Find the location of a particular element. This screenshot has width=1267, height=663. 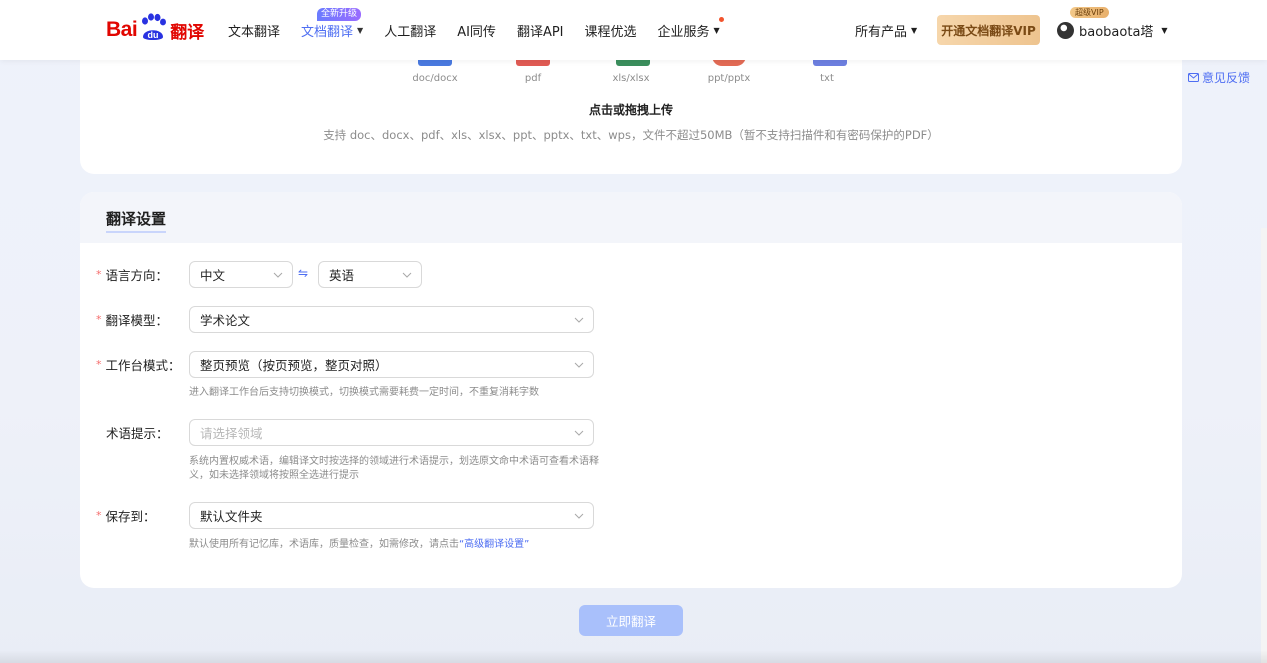

baidu-translate-logo: Bai du 翻译 is located at coordinates (155, 29).